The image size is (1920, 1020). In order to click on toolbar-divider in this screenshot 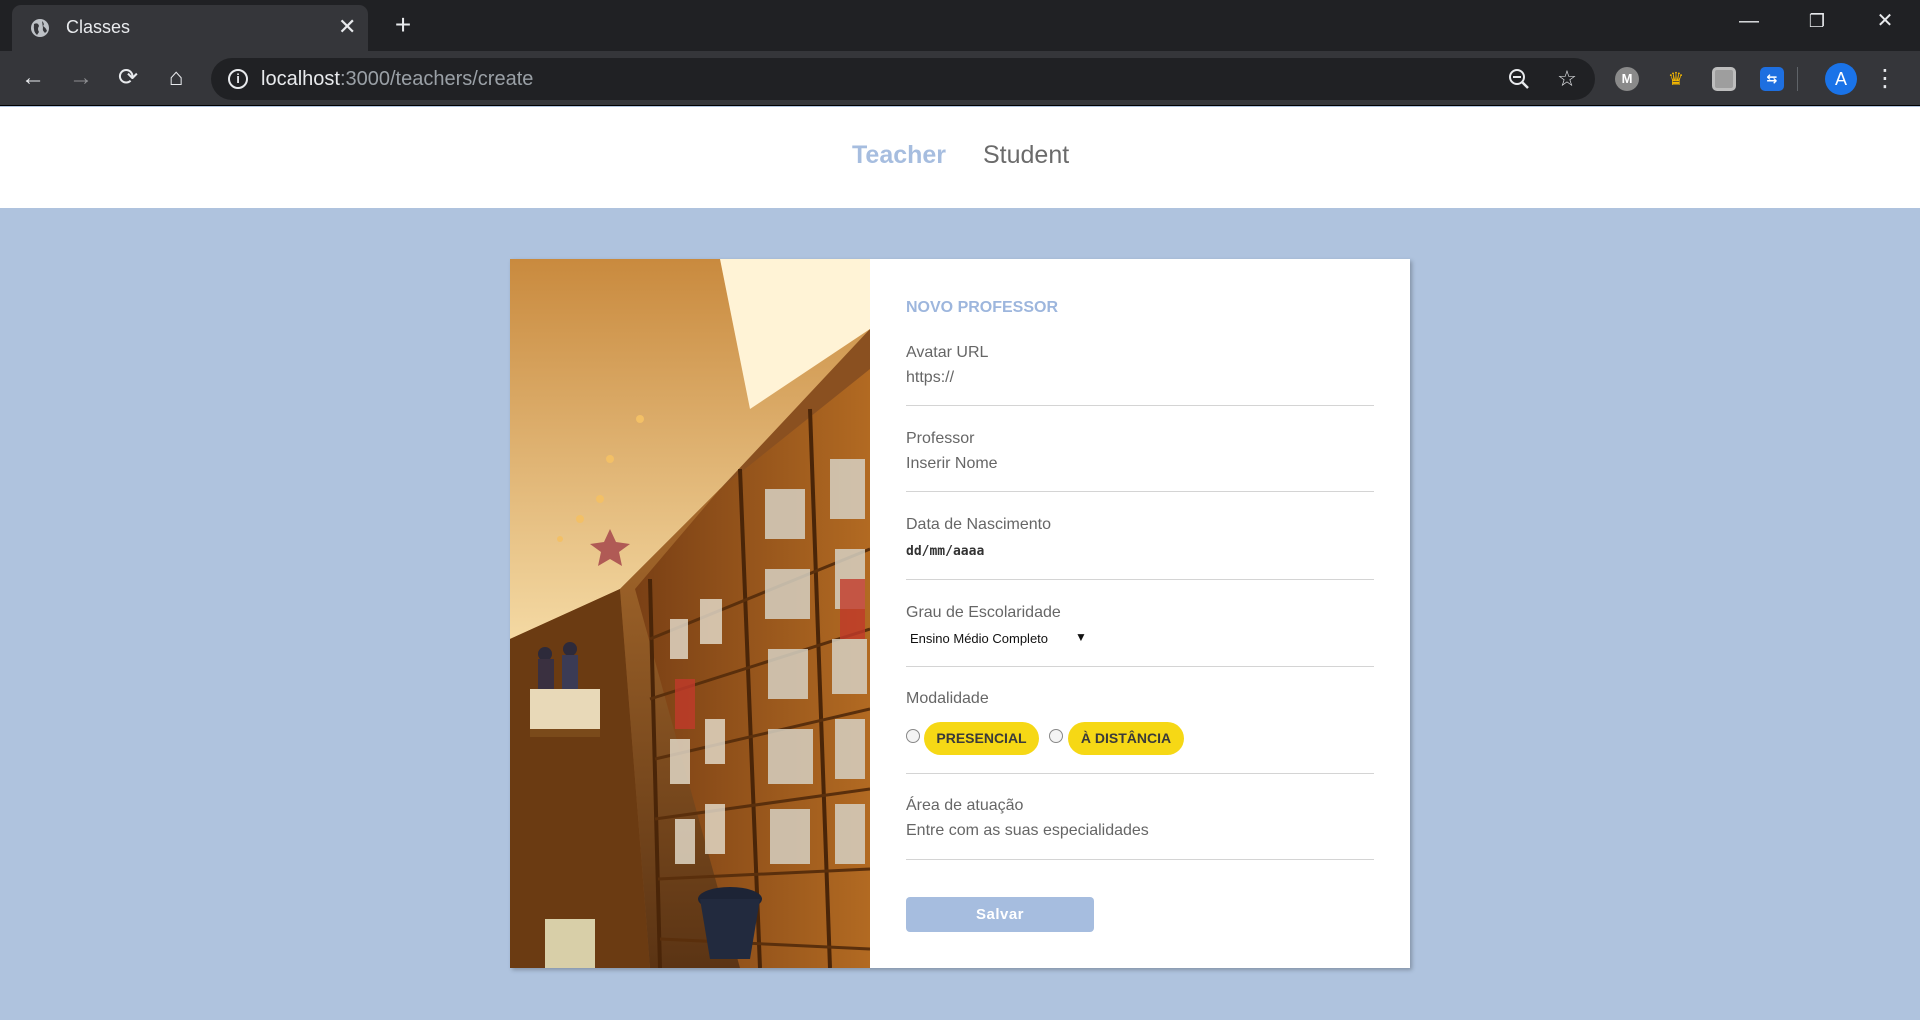, I will do `click(1797, 79)`.